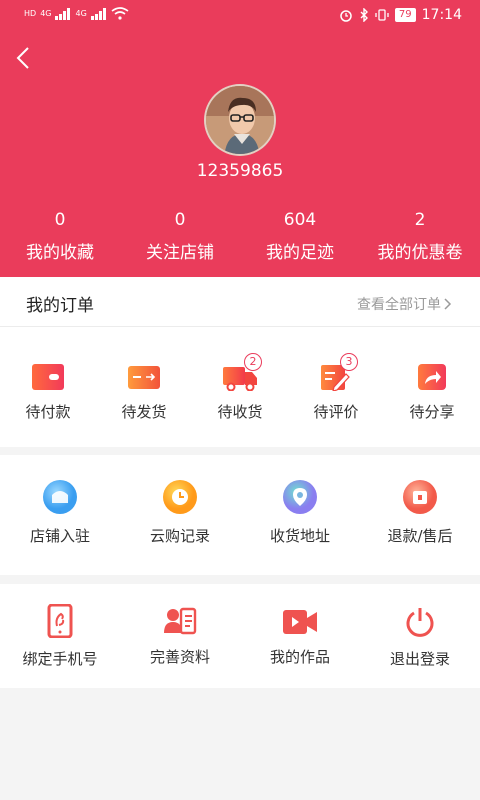  Describe the element at coordinates (253, 362) in the screenshot. I see `receipt-count-badge: 2` at that location.